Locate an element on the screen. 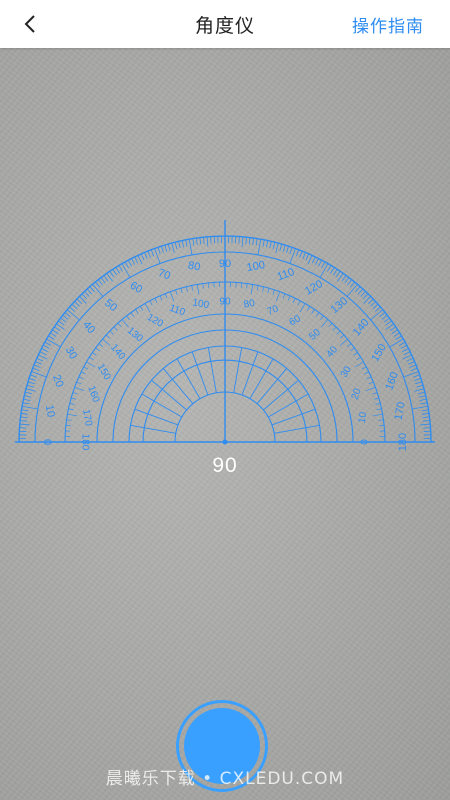 The width and height of the screenshot is (450, 800). inner-scale-label: 90 is located at coordinates (225, 302).